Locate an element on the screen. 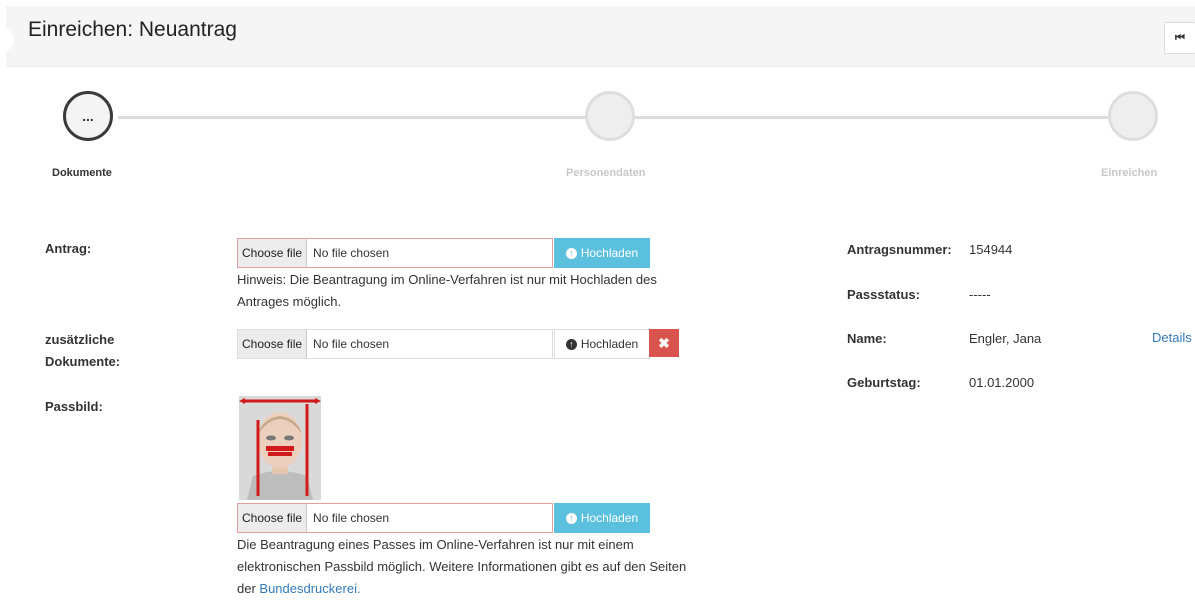 This screenshot has height=600, width=1195. zusatz-label: zusätzliche Dokumente: is located at coordinates (82, 351).